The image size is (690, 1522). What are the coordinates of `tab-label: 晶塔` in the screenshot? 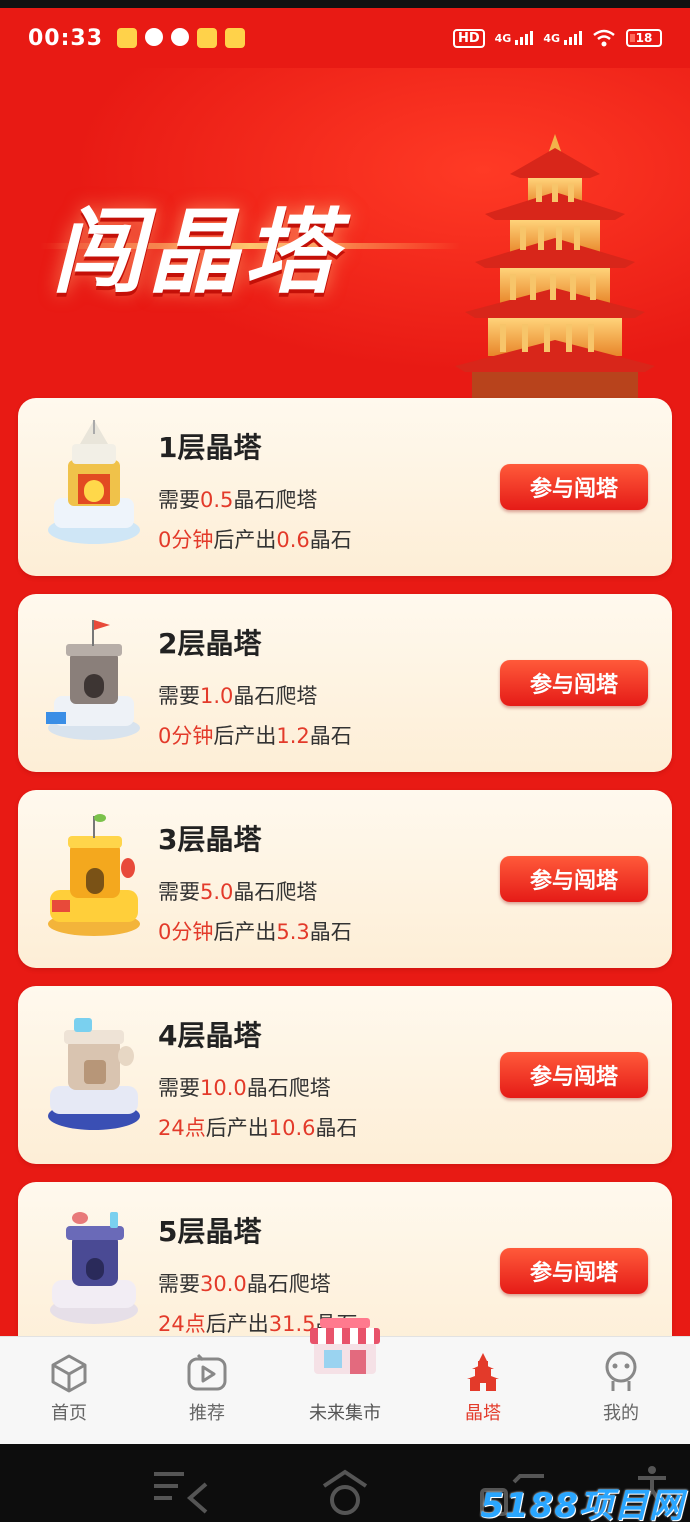 It's located at (483, 1413).